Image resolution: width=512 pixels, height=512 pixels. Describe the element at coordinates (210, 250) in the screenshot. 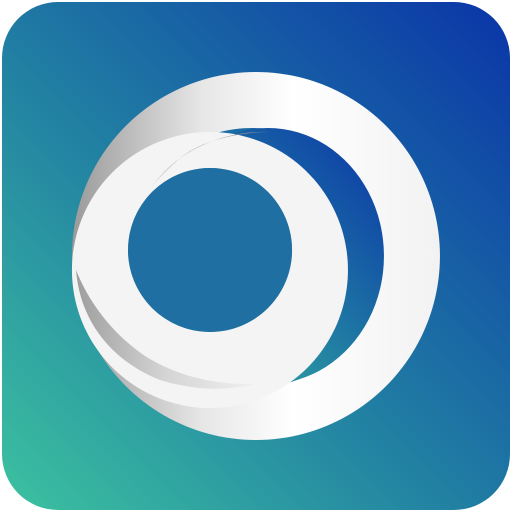

I see `center-hole` at that location.